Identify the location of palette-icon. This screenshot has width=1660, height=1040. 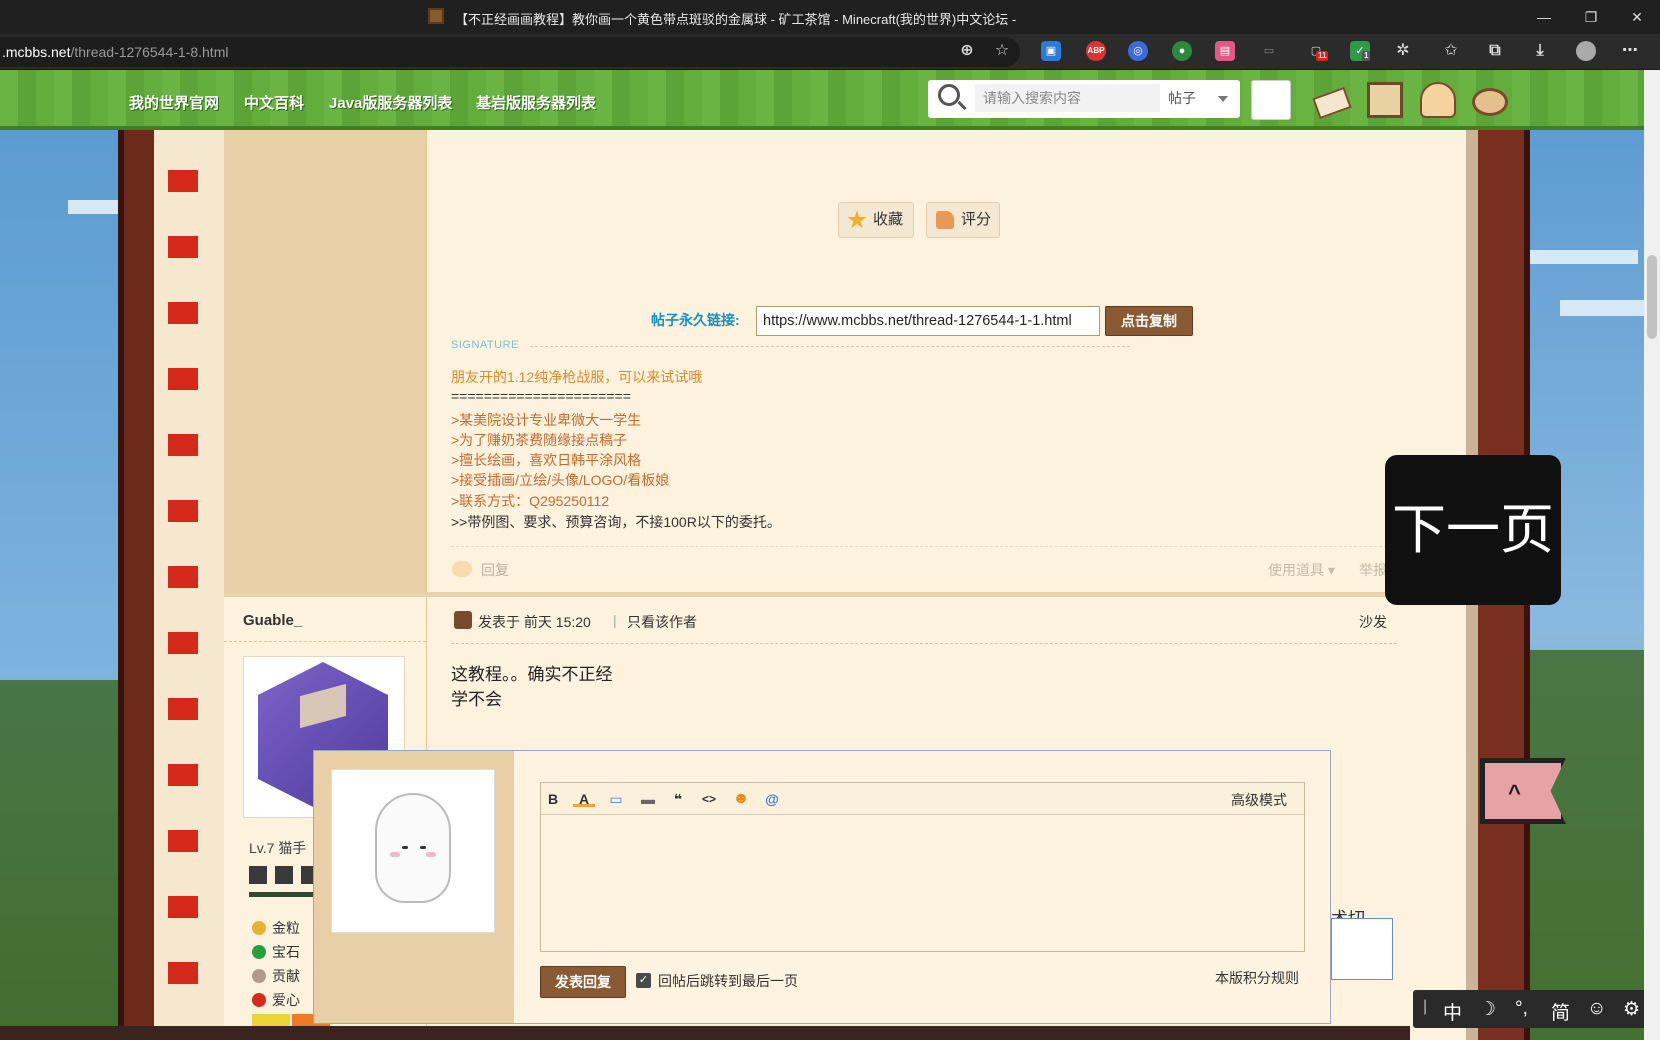
(1490, 102).